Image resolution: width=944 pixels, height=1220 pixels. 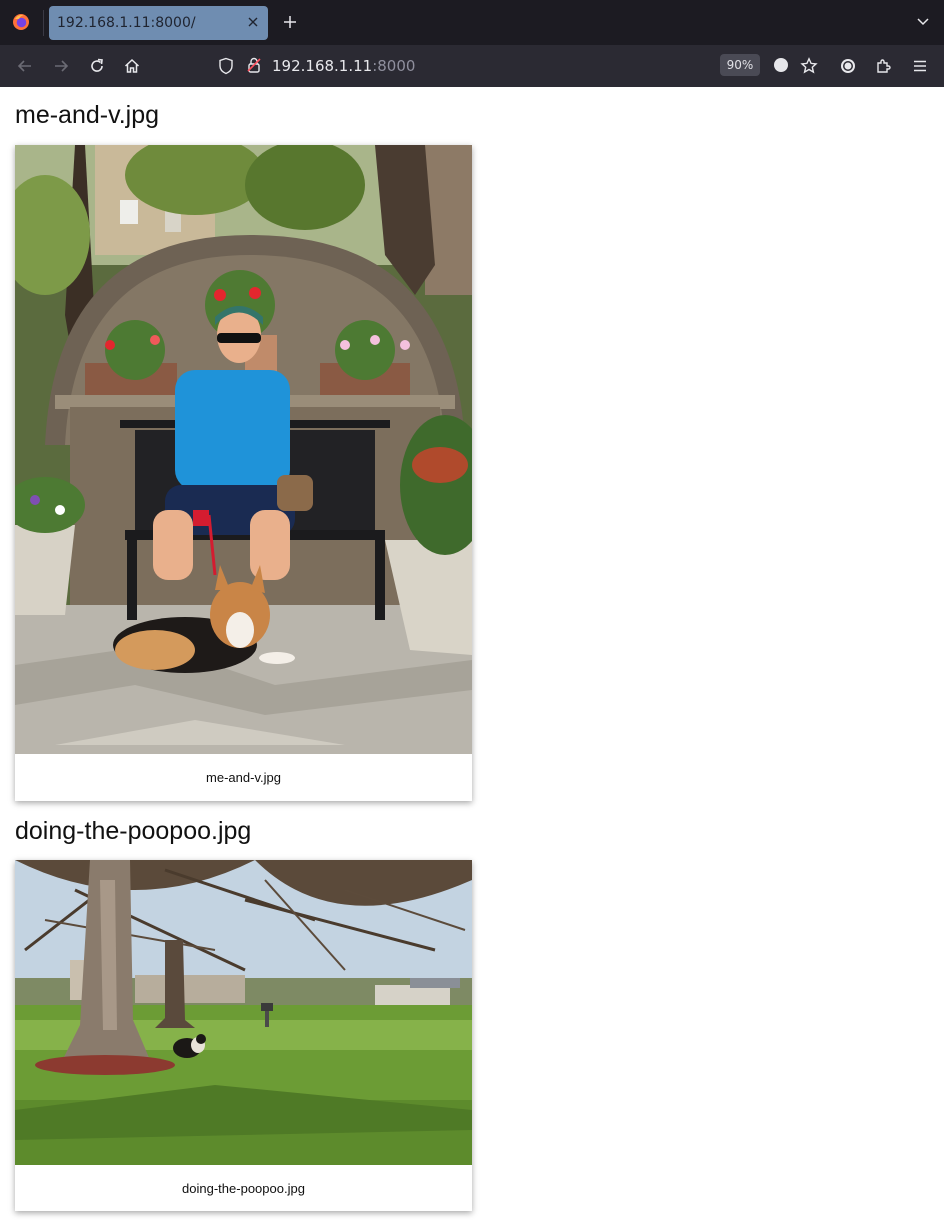 I want to click on photo-doing-the-poopoo, so click(x=243, y=1012).